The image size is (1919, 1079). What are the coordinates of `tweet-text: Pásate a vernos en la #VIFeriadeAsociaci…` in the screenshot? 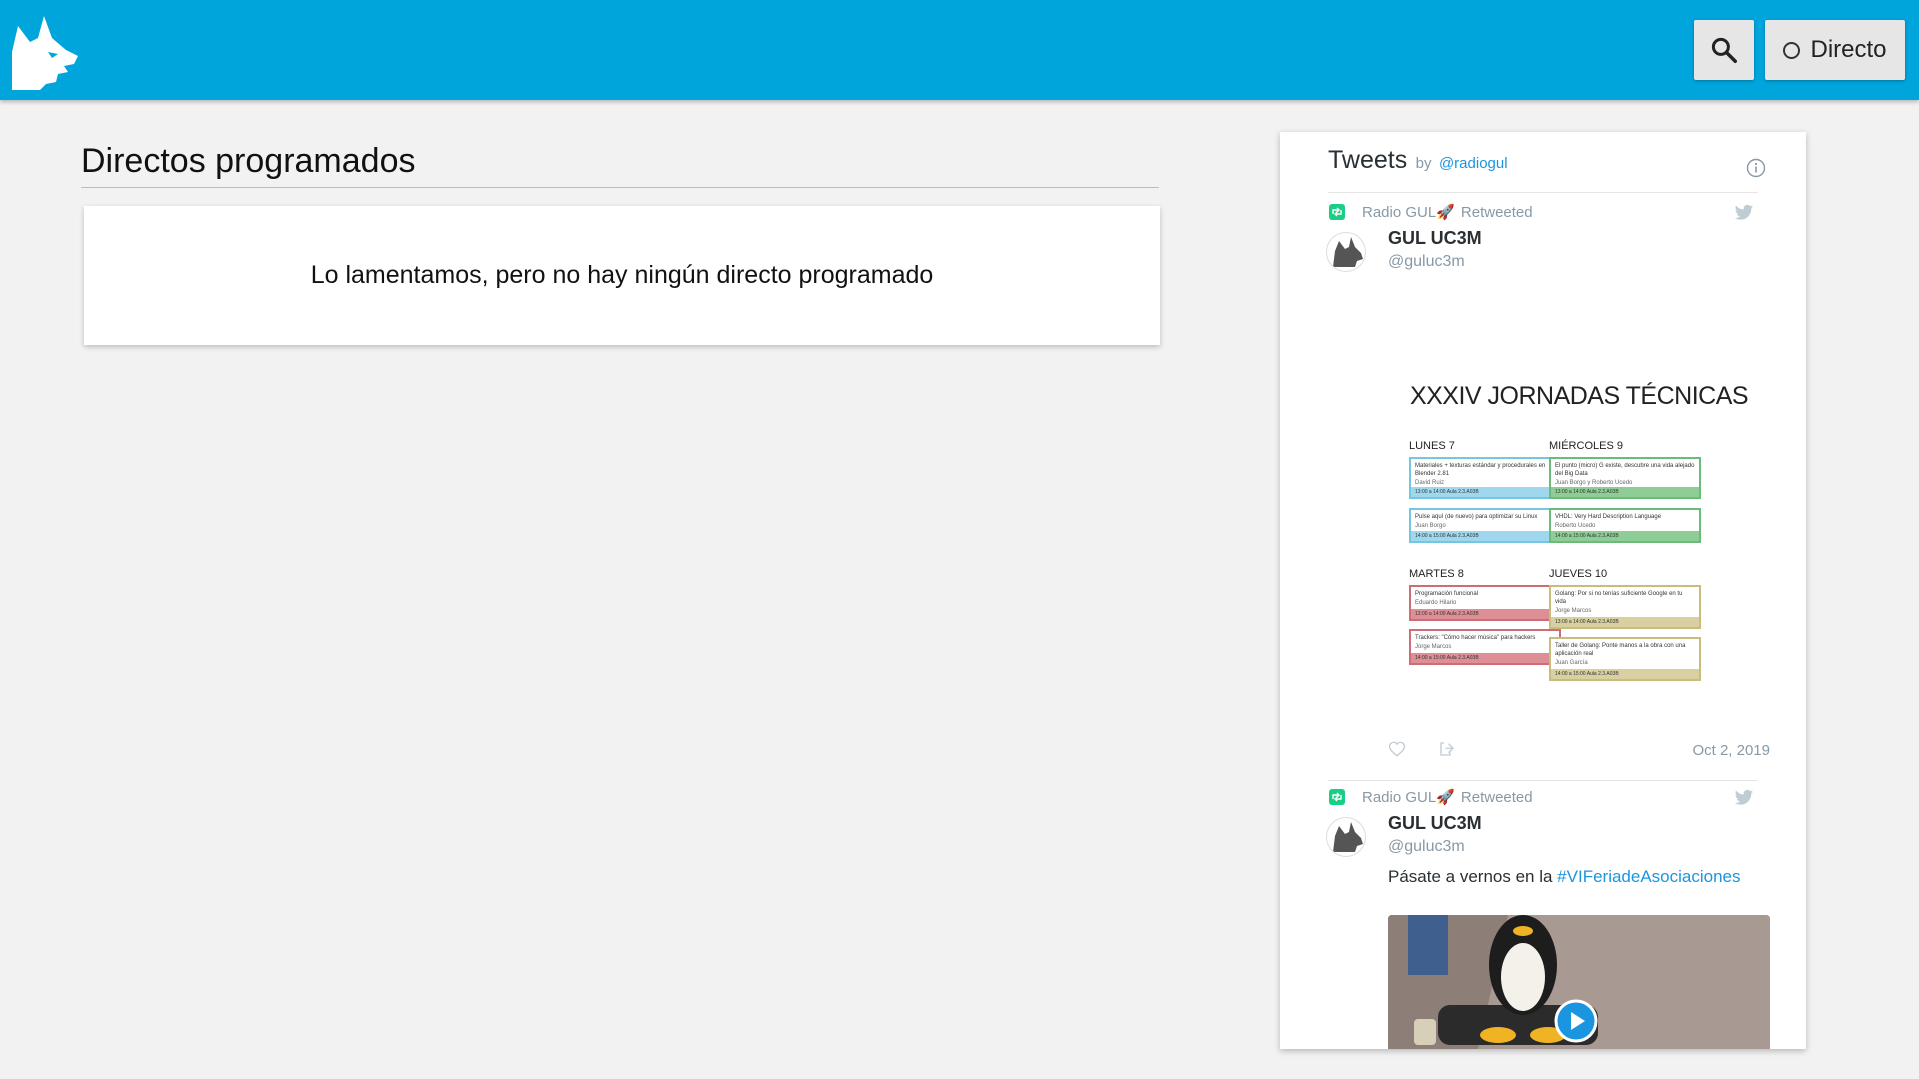 It's located at (1564, 877).